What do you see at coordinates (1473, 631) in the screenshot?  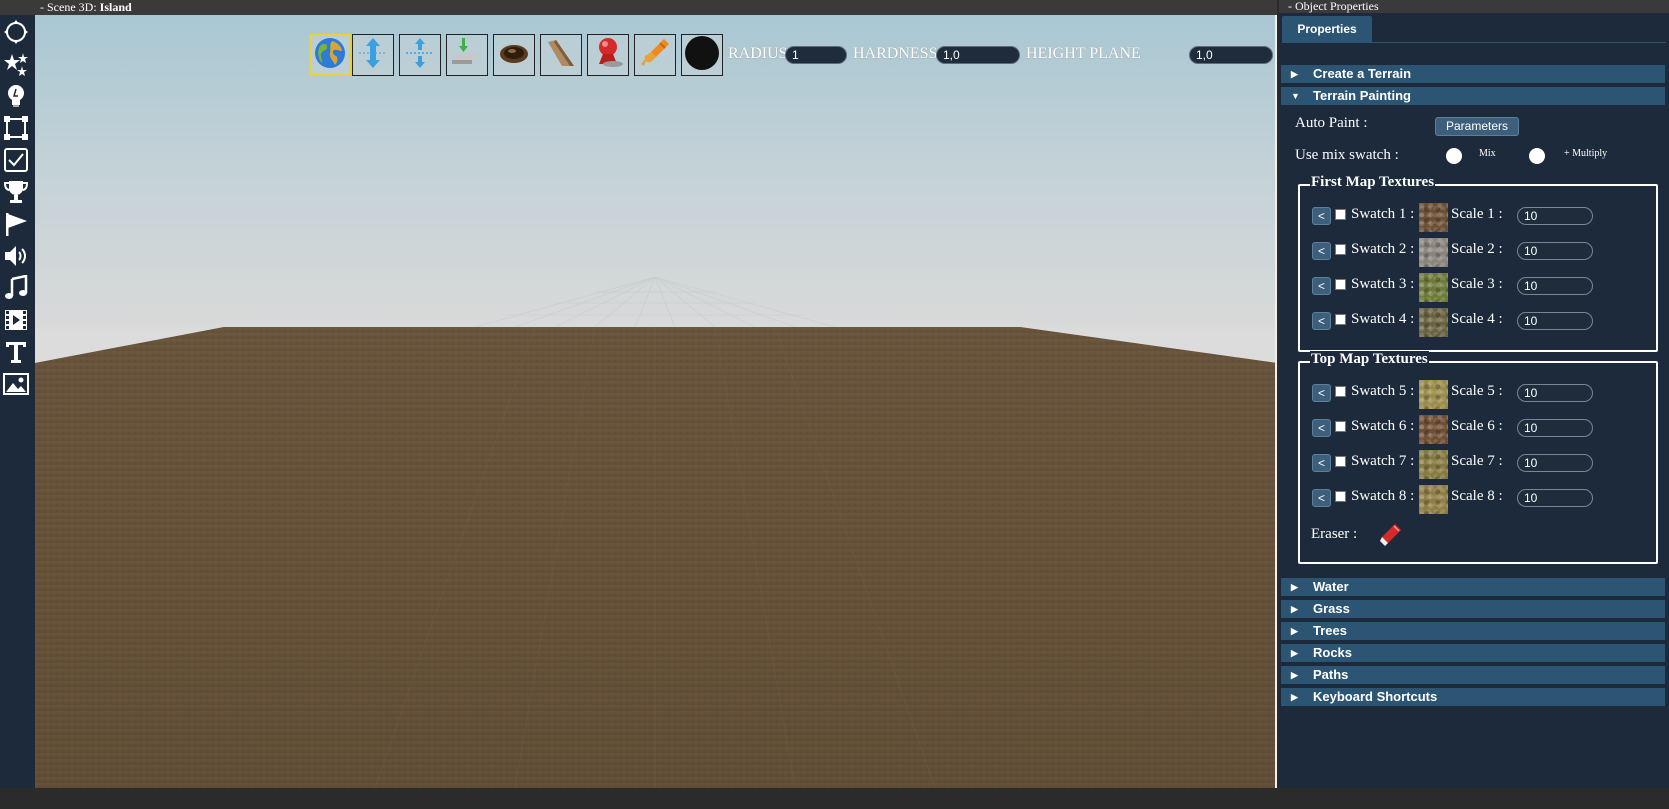 I see `section-trees: ▶ Trees` at bounding box center [1473, 631].